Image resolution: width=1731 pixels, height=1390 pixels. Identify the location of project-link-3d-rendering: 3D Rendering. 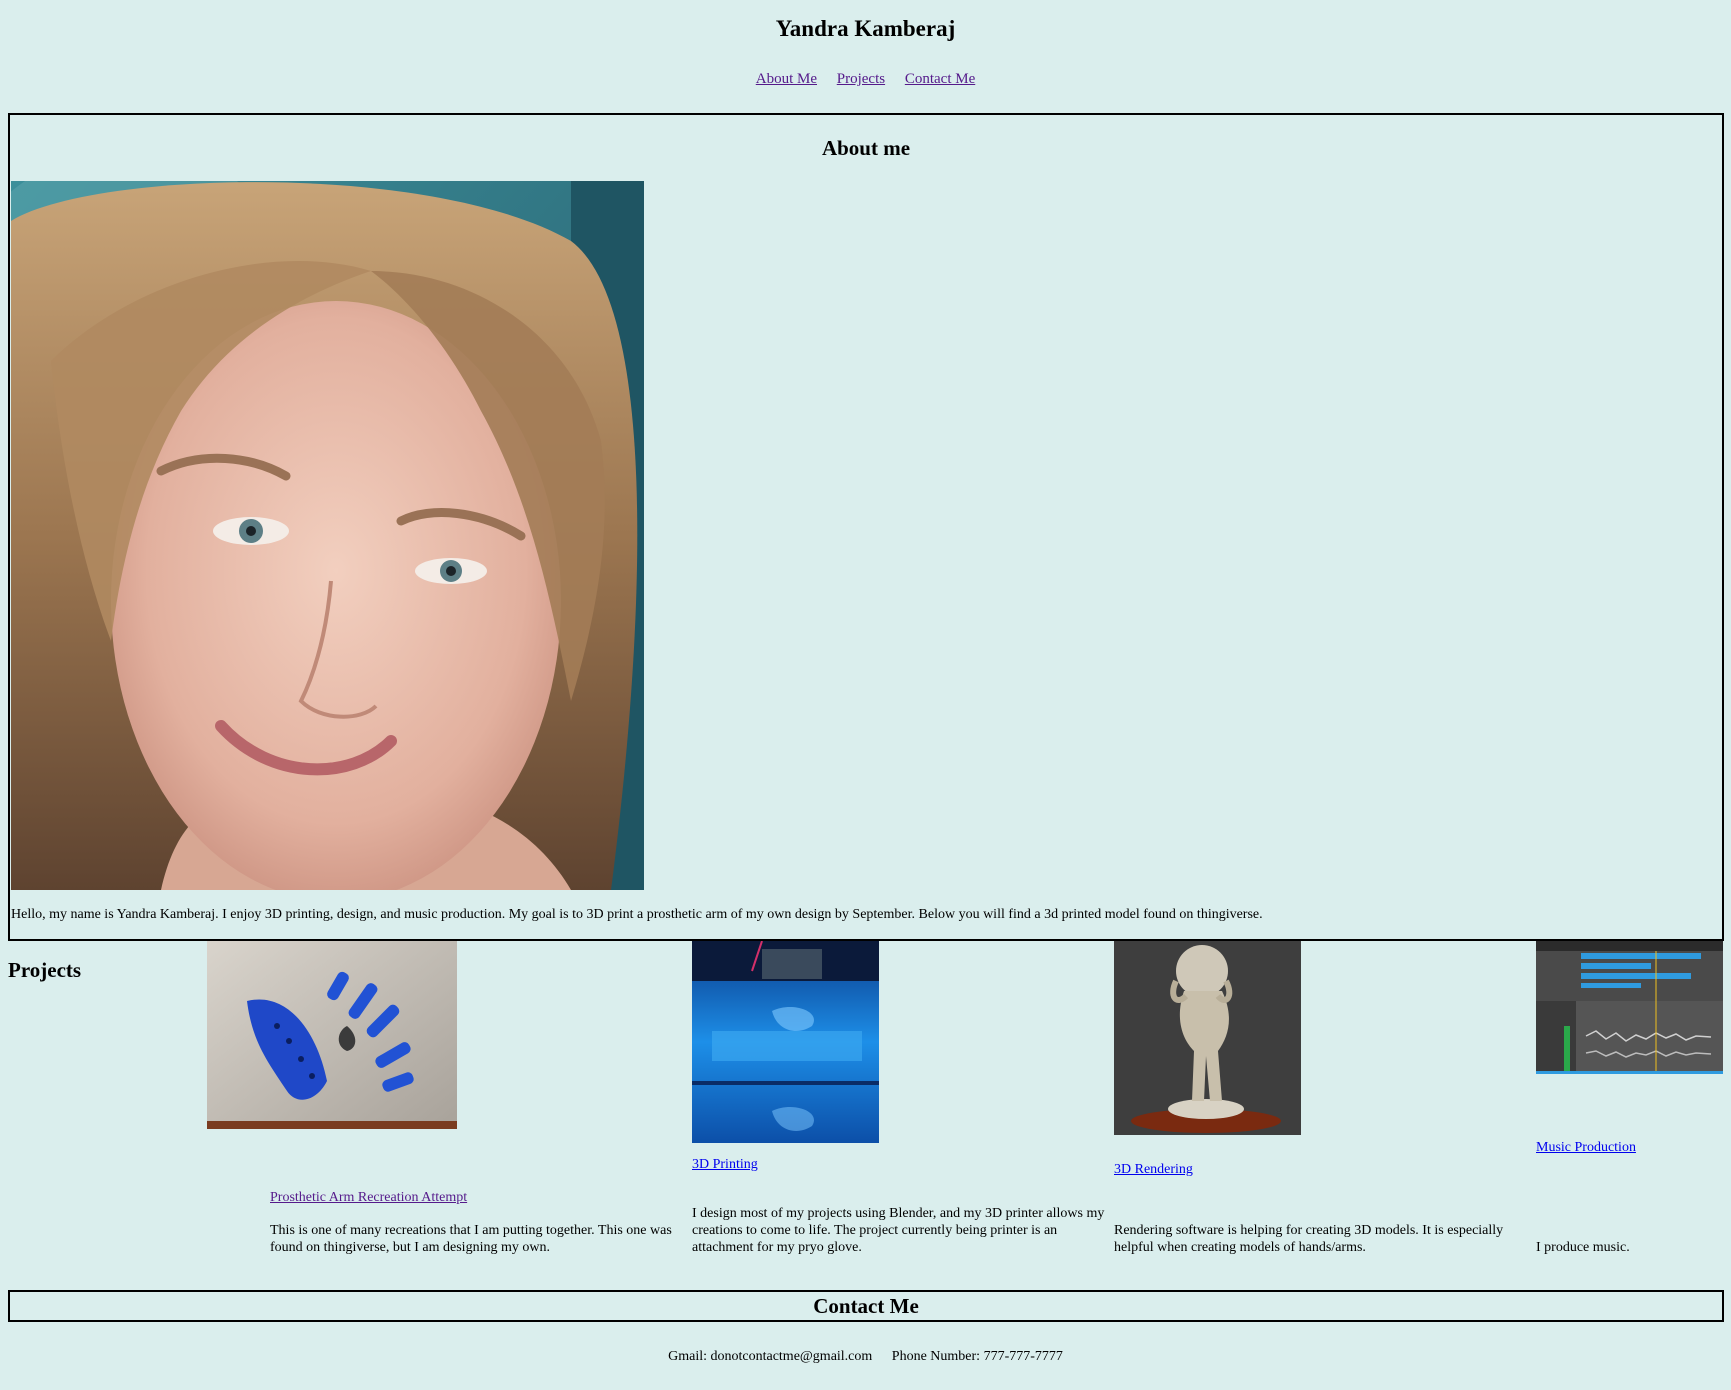
(1153, 1170).